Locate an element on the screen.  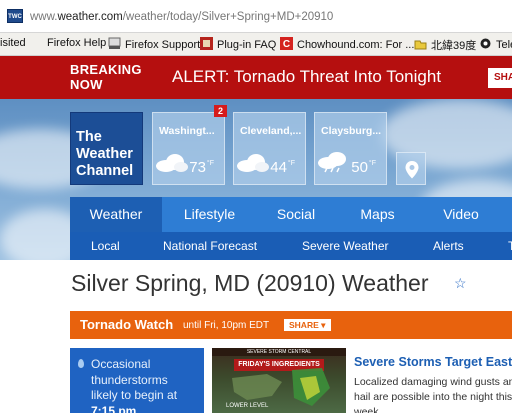
nav-lifestyle: Lifestyle is located at coordinates (209, 214).